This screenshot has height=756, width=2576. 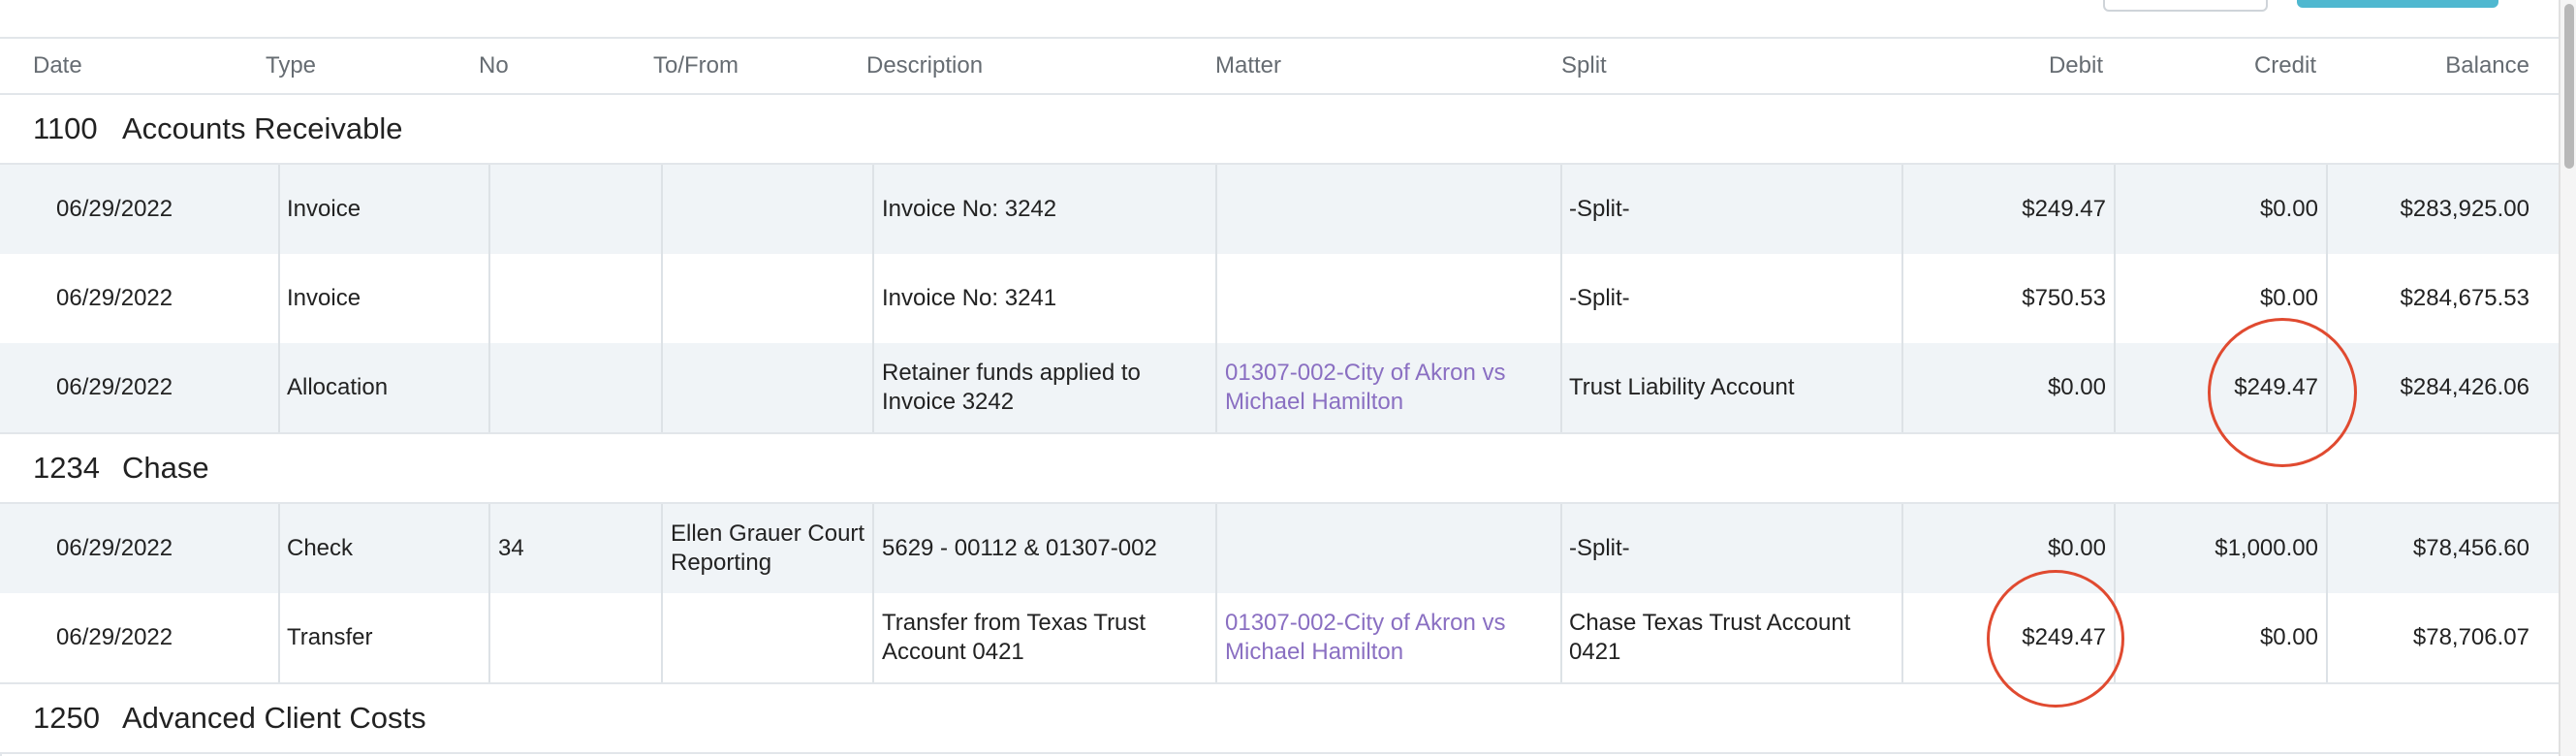 I want to click on cell-debit: $0.00, so click(x=2076, y=387).